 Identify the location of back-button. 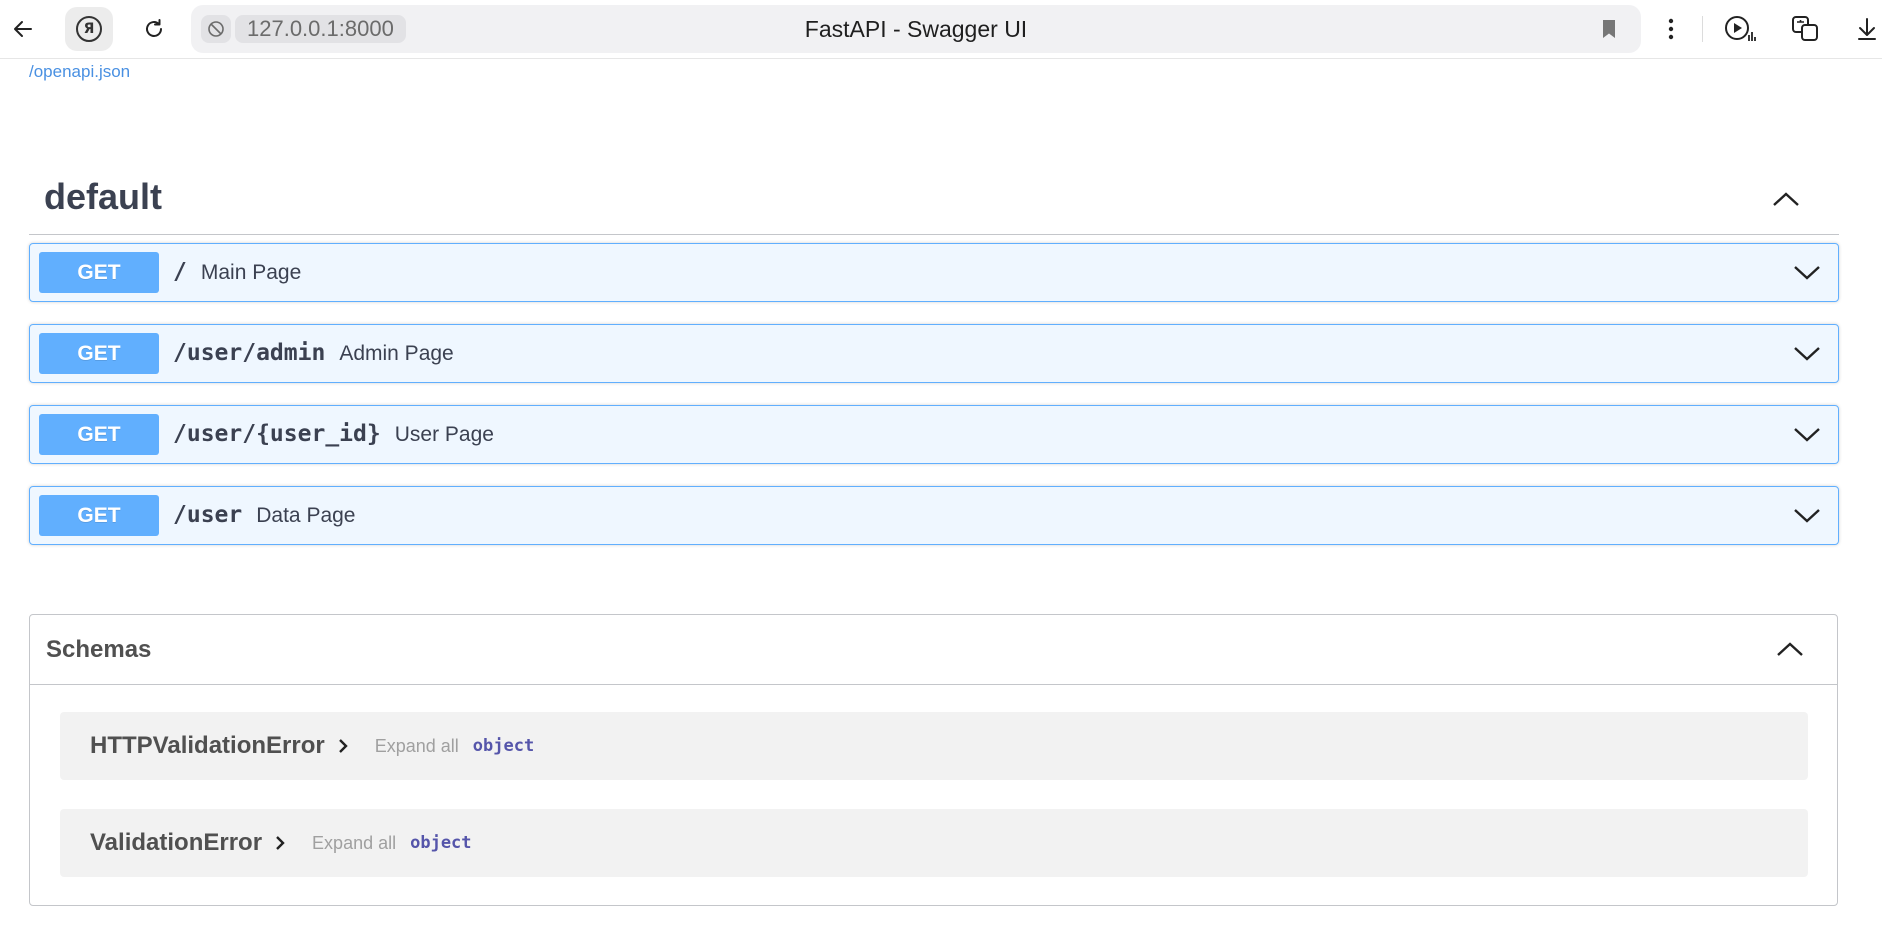
(23, 29).